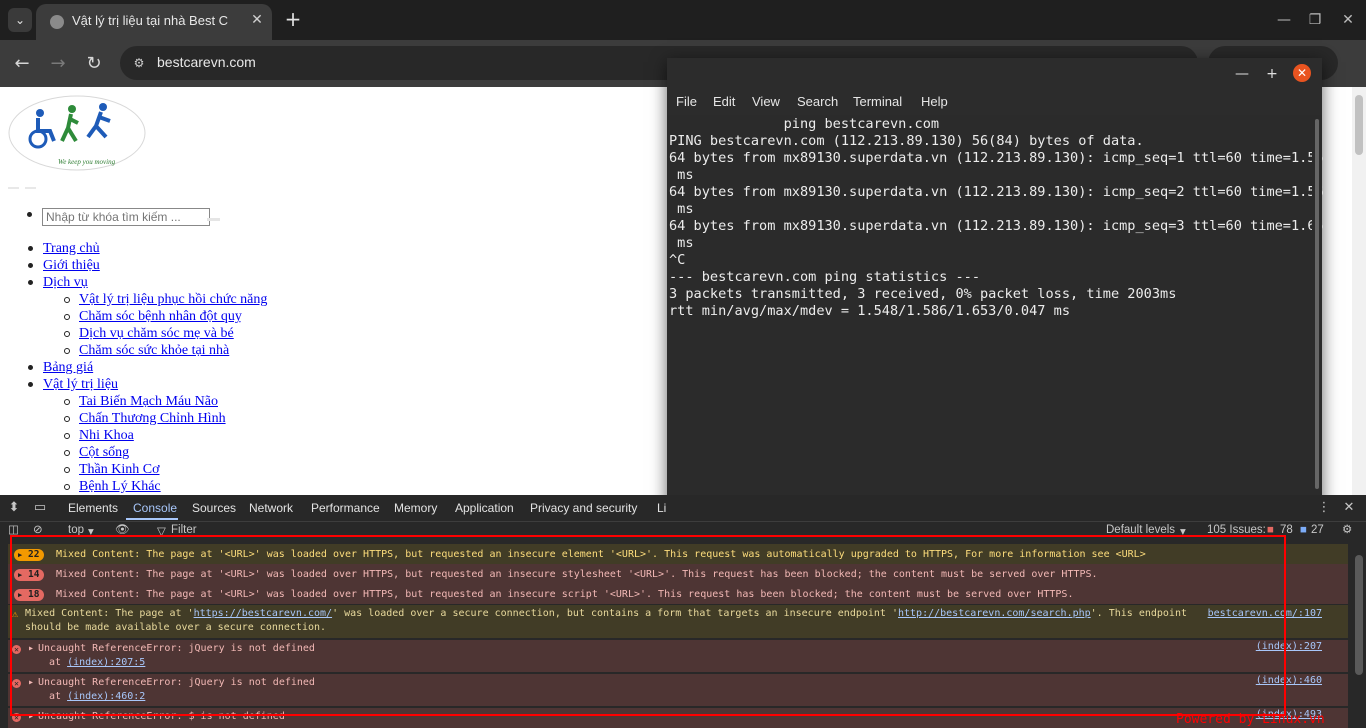  I want to click on tab-sources: Sources, so click(214, 508).